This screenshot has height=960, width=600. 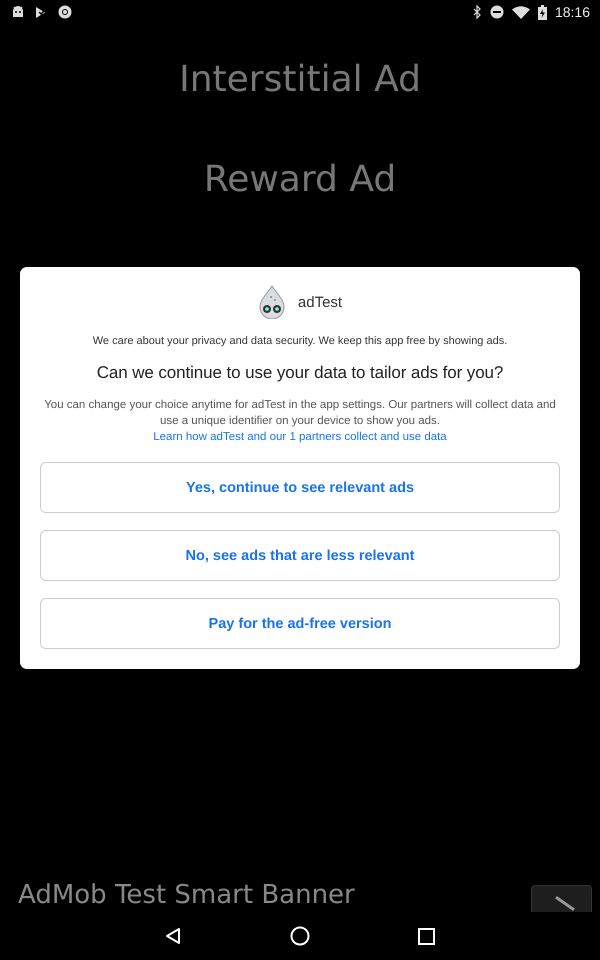 What do you see at coordinates (300, 555) in the screenshot?
I see `choice-button: No, see ads that are less relevant` at bounding box center [300, 555].